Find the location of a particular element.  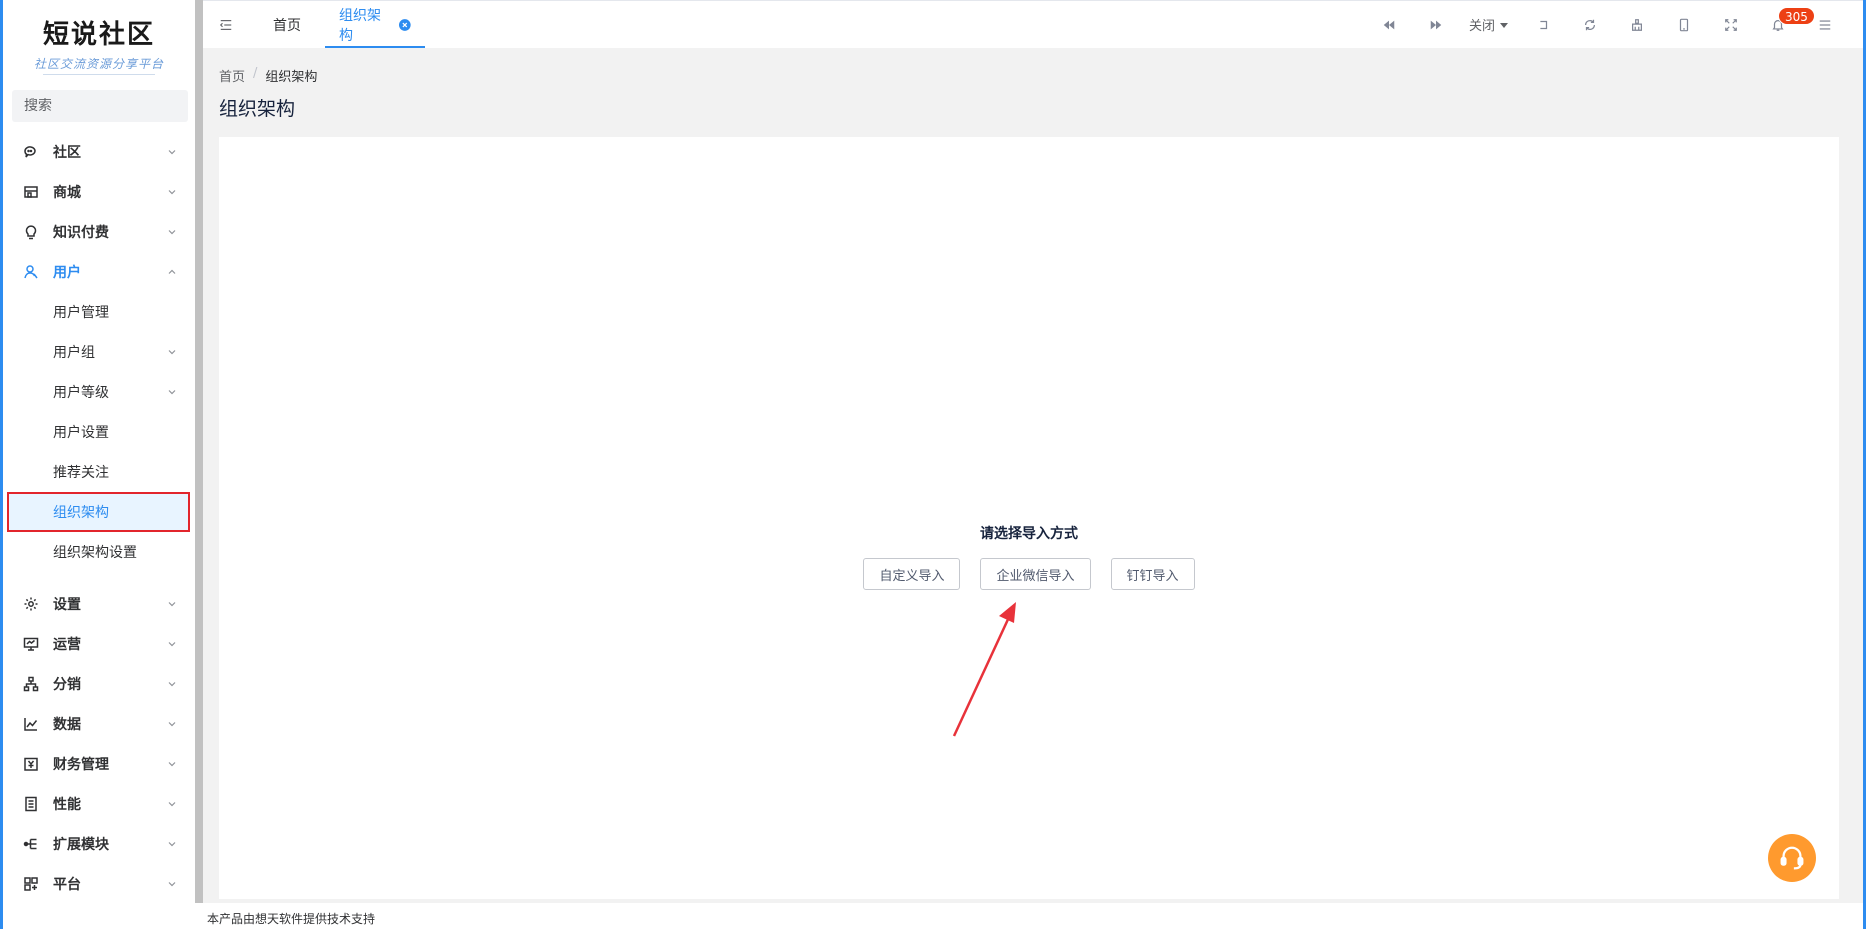

tab-org-structure: 组织架构 is located at coordinates (375, 24).